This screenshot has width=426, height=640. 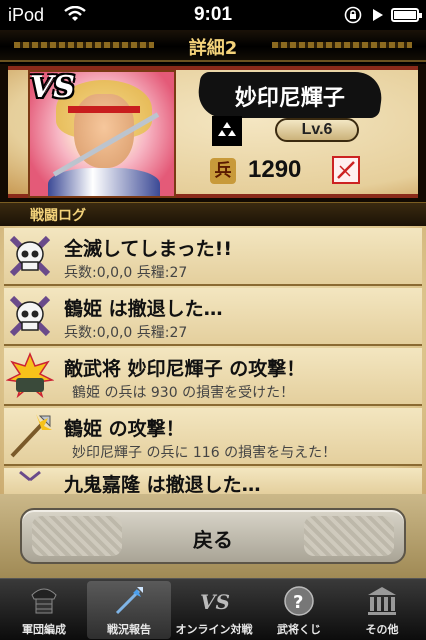 I want to click on back-button-label: 戻る, so click(x=213, y=540).